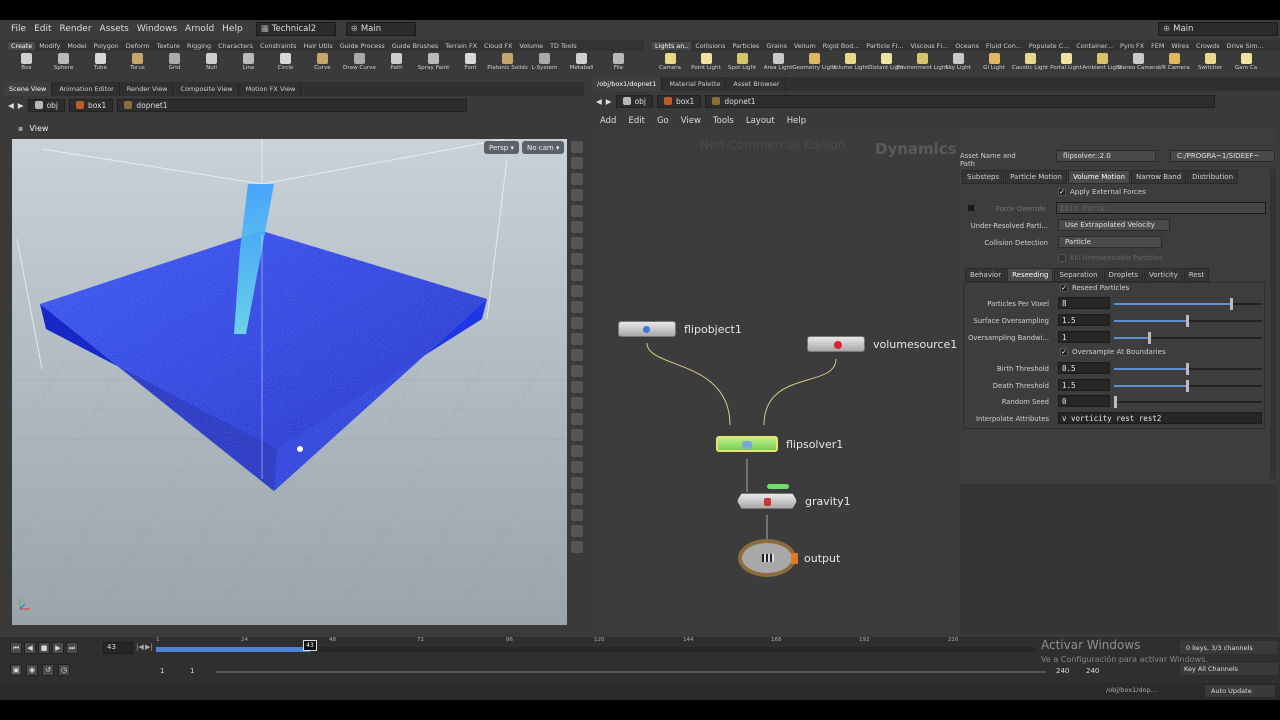 The image size is (1280, 720). I want to click on asset-path-menu: C:/PROGRA~1/SIDEEF~, so click(1222, 156).